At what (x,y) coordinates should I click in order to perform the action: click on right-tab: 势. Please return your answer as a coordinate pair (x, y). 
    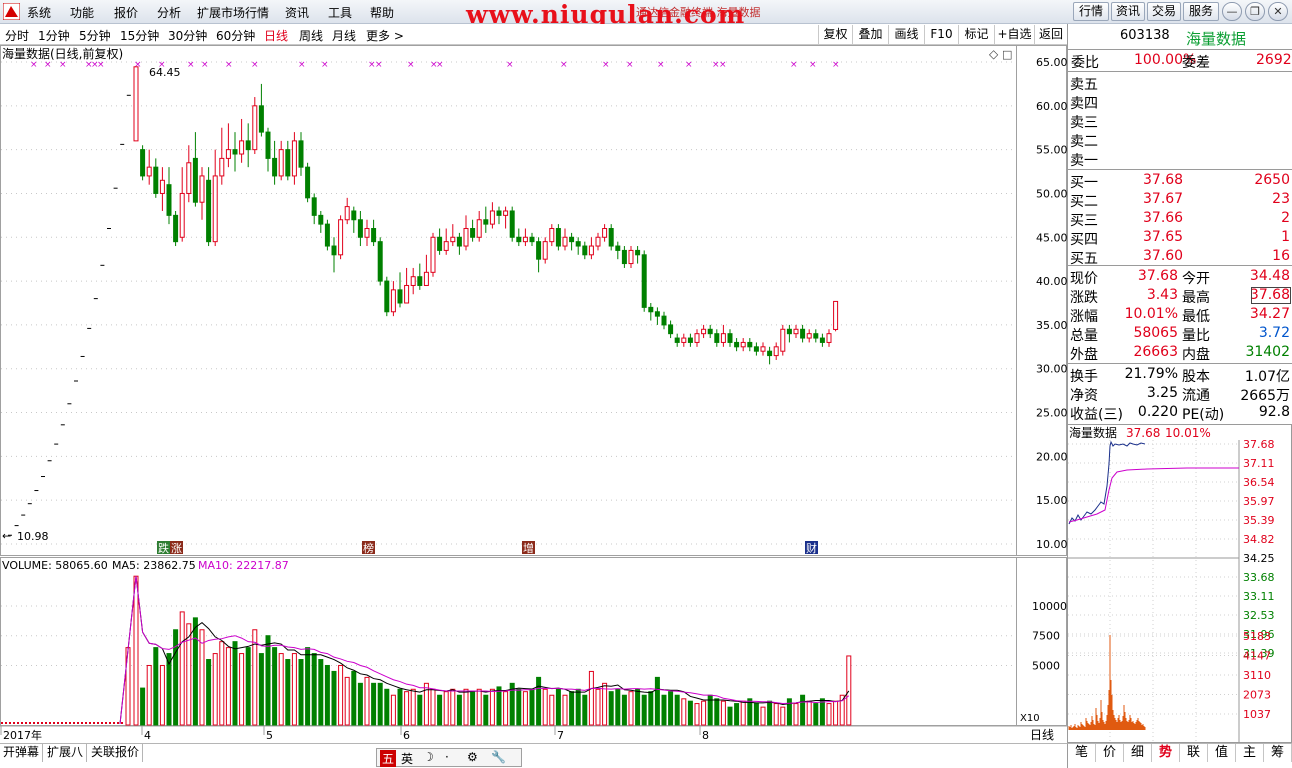
    Looking at the image, I should click on (1166, 753).